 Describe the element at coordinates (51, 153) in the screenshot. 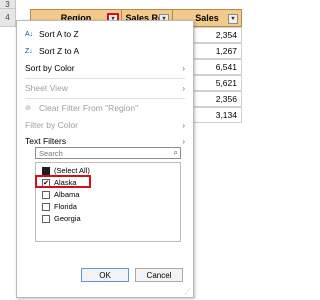

I see `search-placeholder: Search` at that location.